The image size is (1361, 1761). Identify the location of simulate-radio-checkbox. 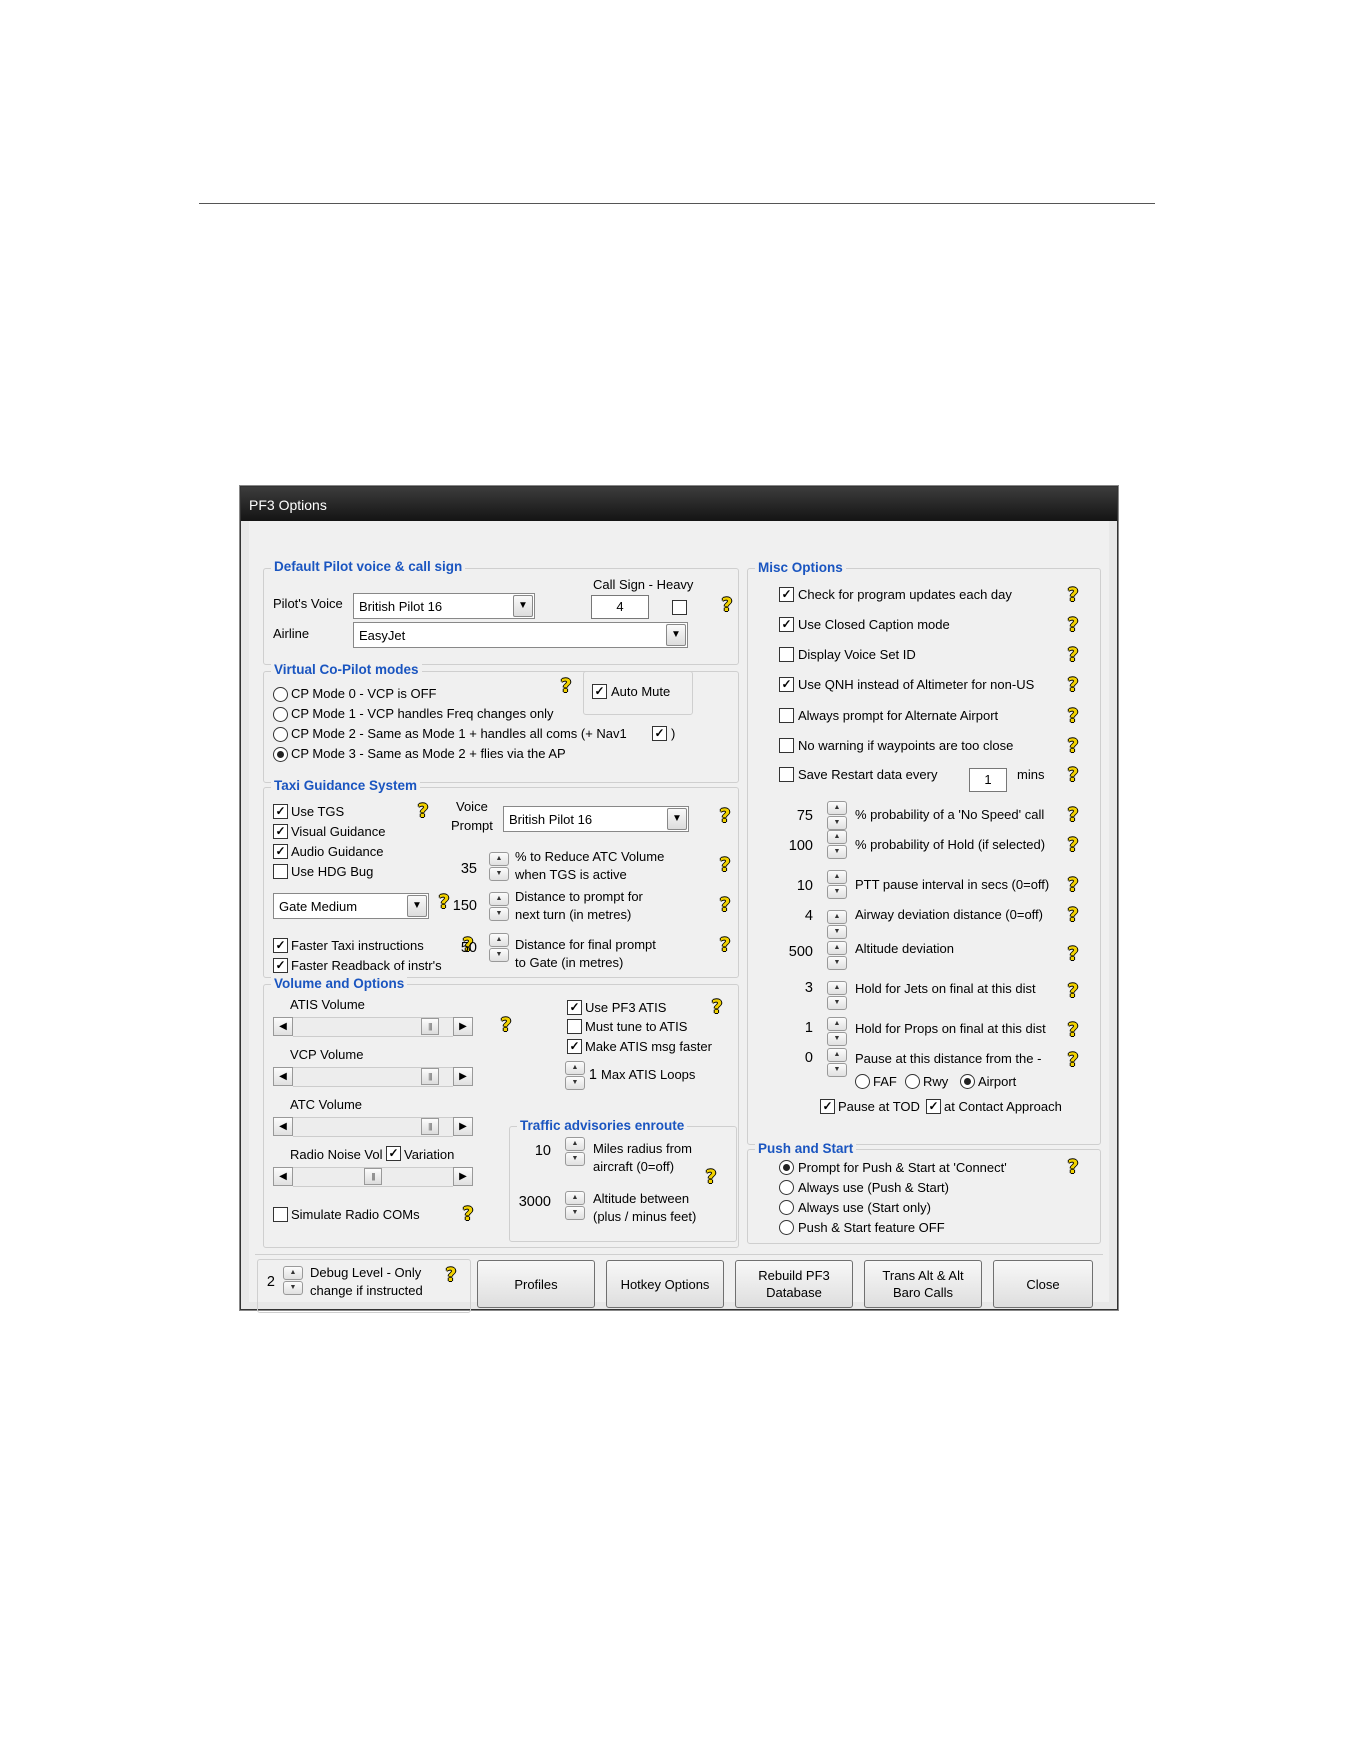
(280, 1214).